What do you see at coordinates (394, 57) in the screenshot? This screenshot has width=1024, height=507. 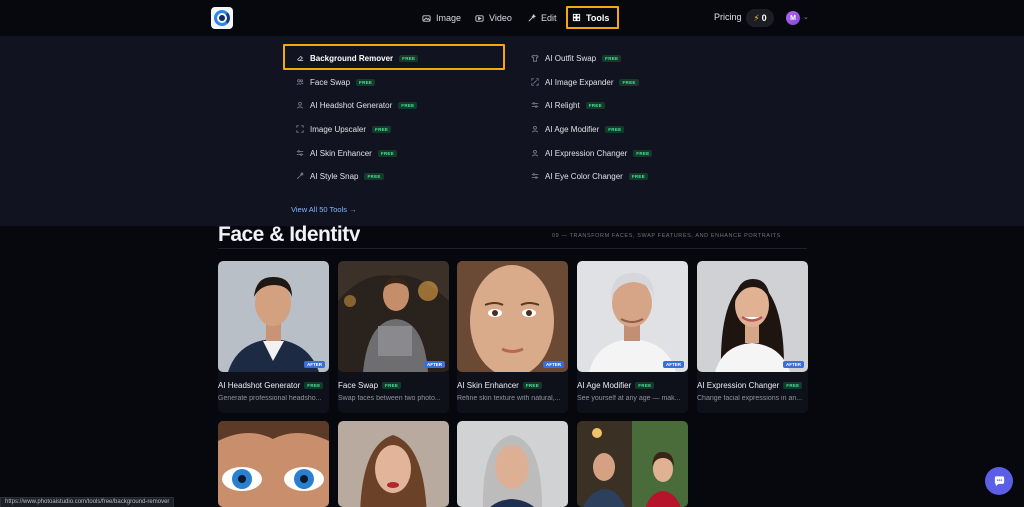 I see `selection-highlight` at bounding box center [394, 57].